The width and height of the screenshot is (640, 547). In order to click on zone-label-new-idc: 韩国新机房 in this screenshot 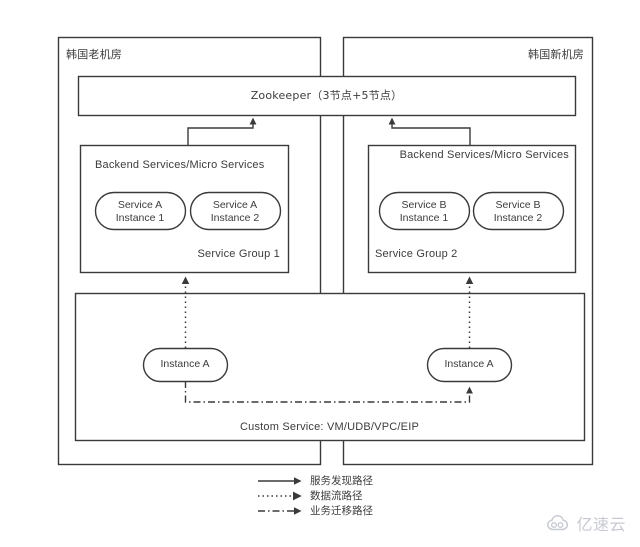, I will do `click(556, 54)`.